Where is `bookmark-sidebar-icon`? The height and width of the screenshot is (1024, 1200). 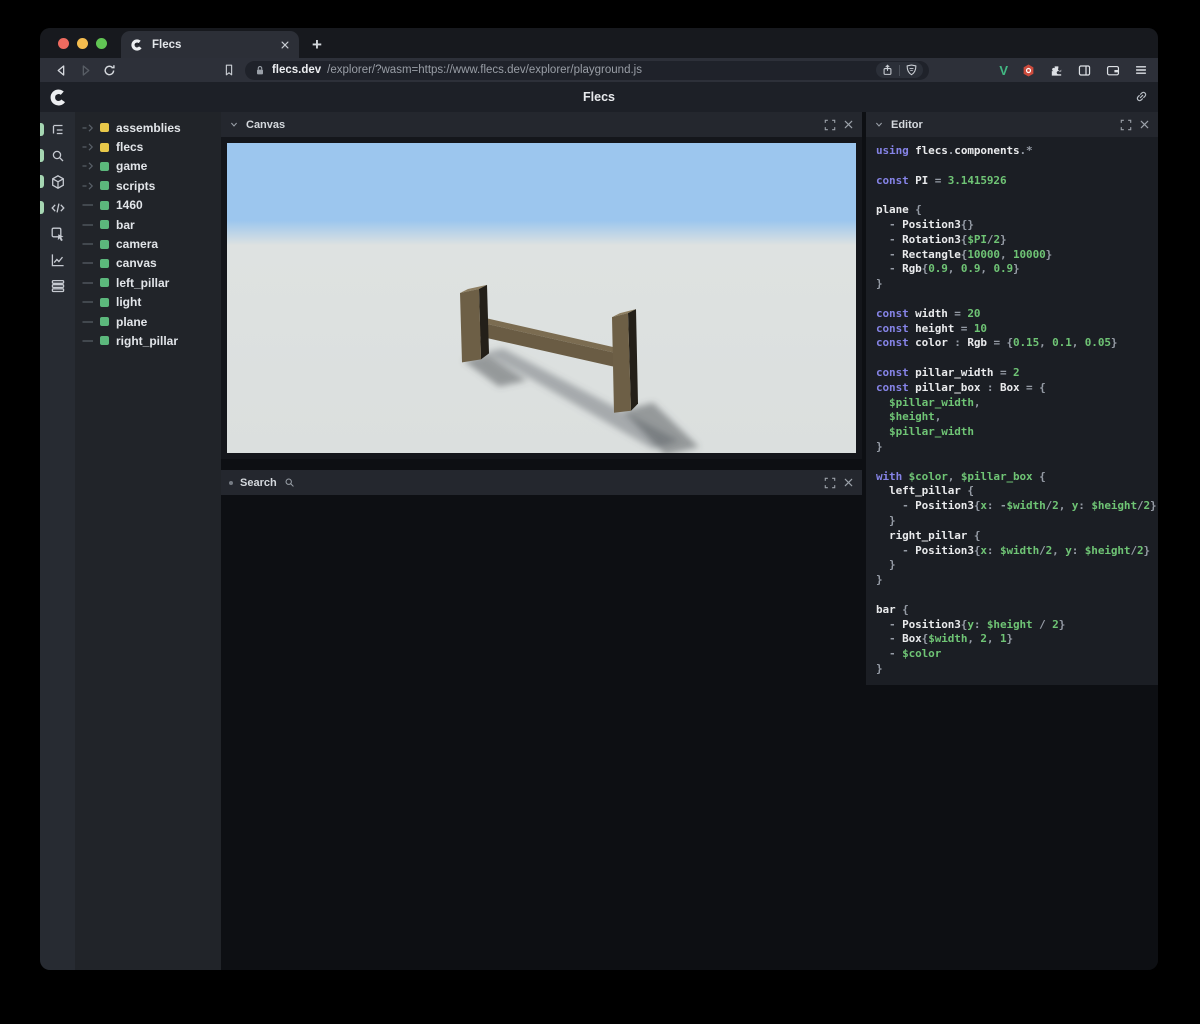 bookmark-sidebar-icon is located at coordinates (229, 70).